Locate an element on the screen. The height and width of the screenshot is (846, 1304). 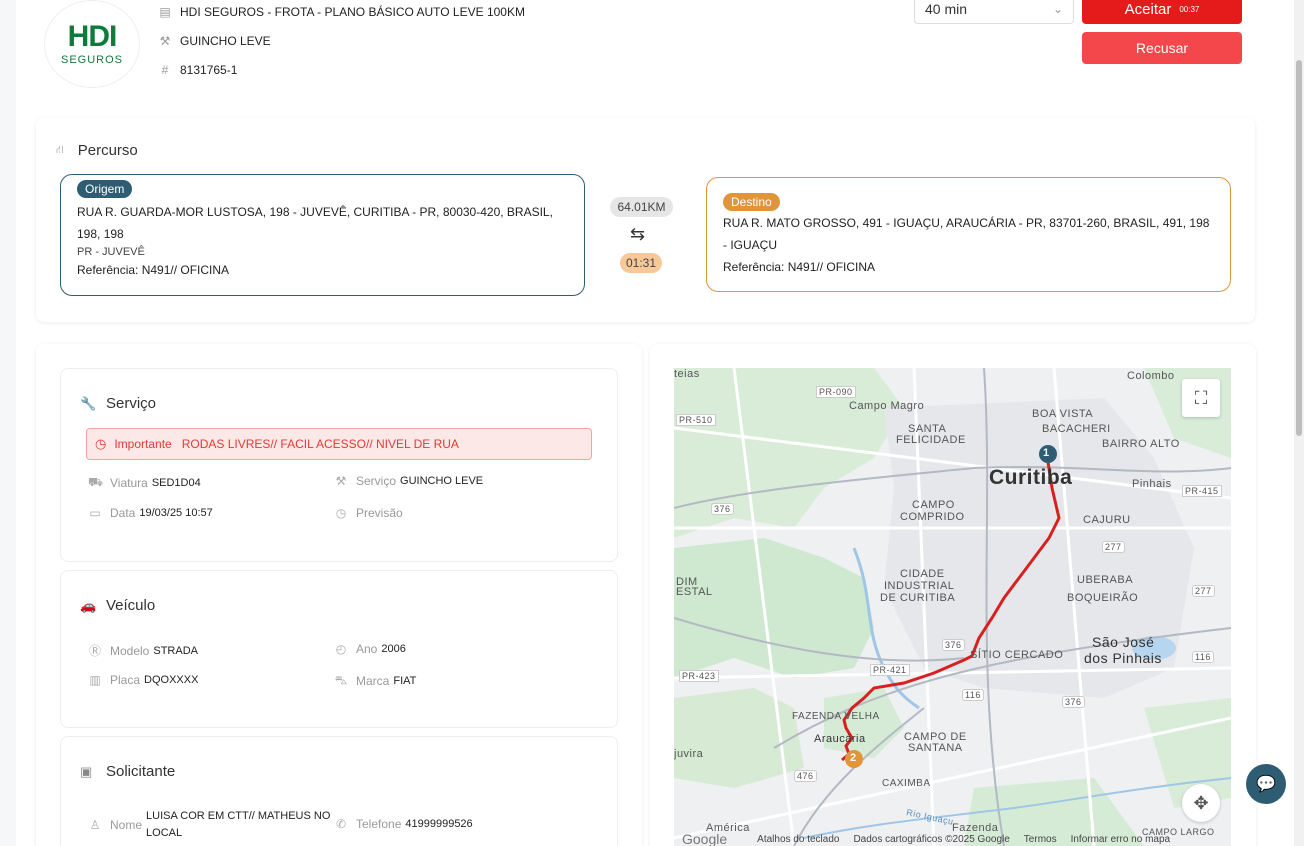
service-text: GUINCHO LEVE is located at coordinates (225, 41).